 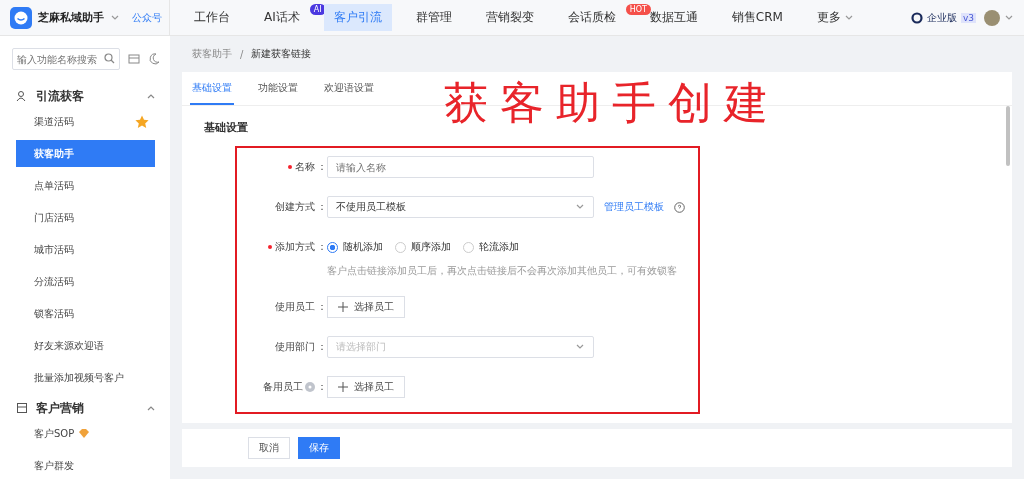 I want to click on nav-tab: 更多, so click(x=835, y=17).